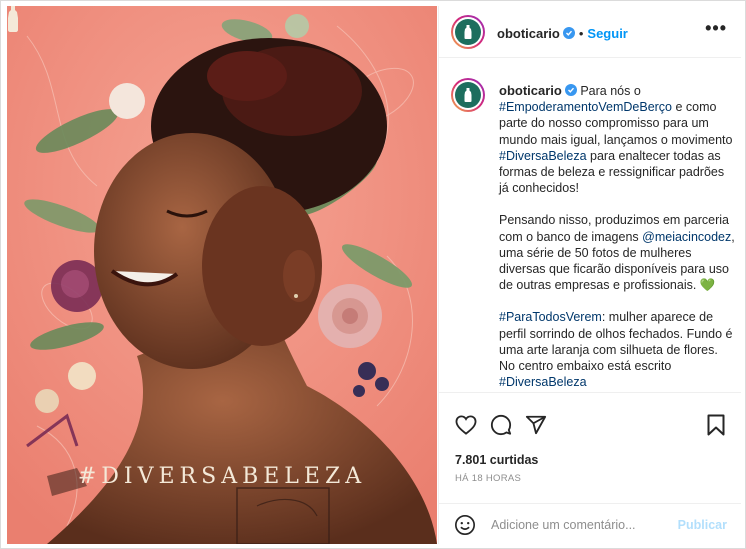 The height and width of the screenshot is (549, 746). Describe the element at coordinates (550, 317) in the screenshot. I see `caption-link: #ParaTodosVerem` at that location.